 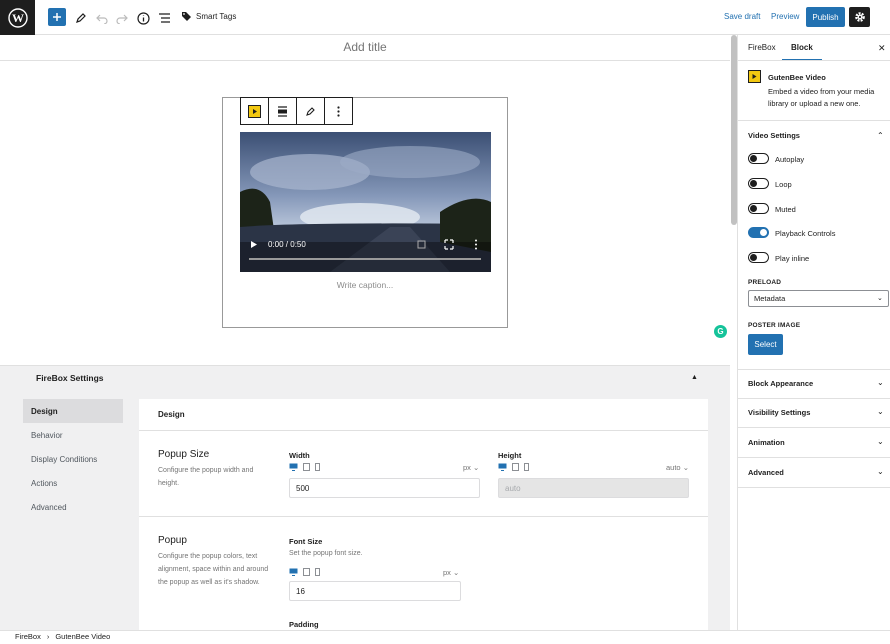 I want to click on edit-button, so click(x=81, y=18).